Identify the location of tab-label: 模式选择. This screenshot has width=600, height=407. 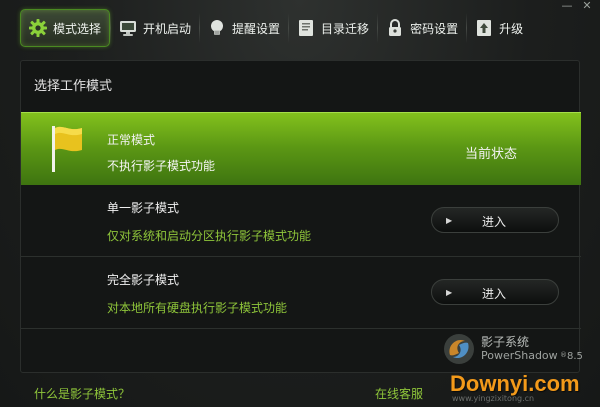
(77, 28).